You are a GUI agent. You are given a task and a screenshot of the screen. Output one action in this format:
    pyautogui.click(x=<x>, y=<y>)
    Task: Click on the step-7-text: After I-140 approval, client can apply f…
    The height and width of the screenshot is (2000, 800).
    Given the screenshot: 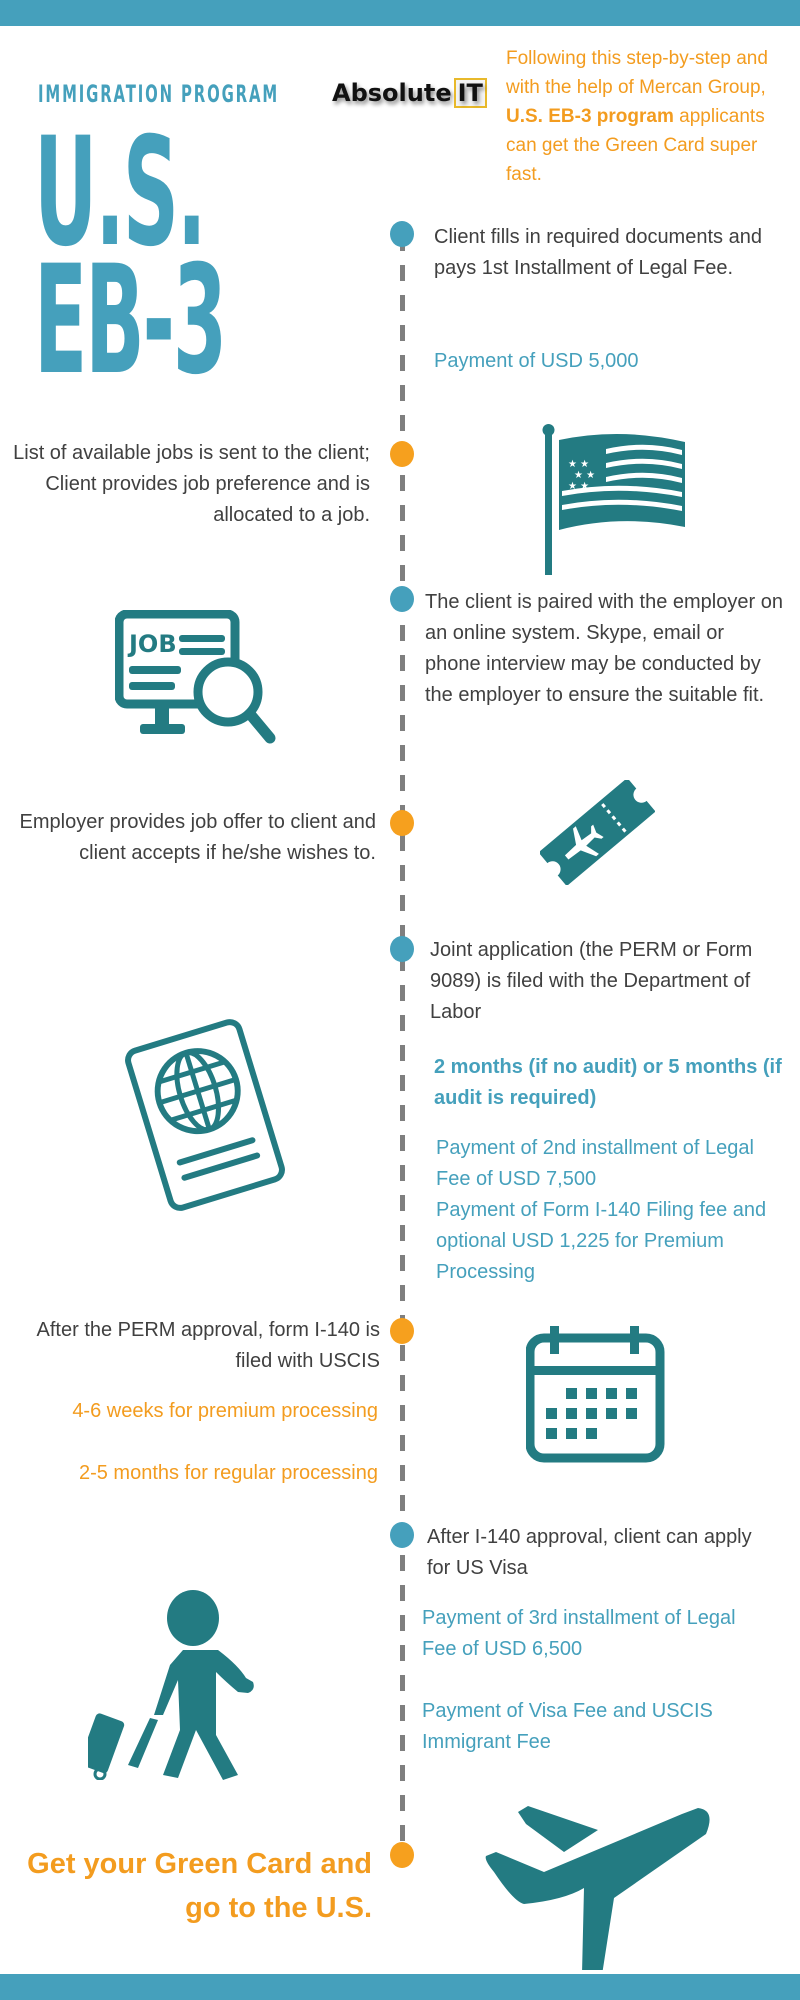 What is the action you would take?
    pyautogui.click(x=589, y=1552)
    